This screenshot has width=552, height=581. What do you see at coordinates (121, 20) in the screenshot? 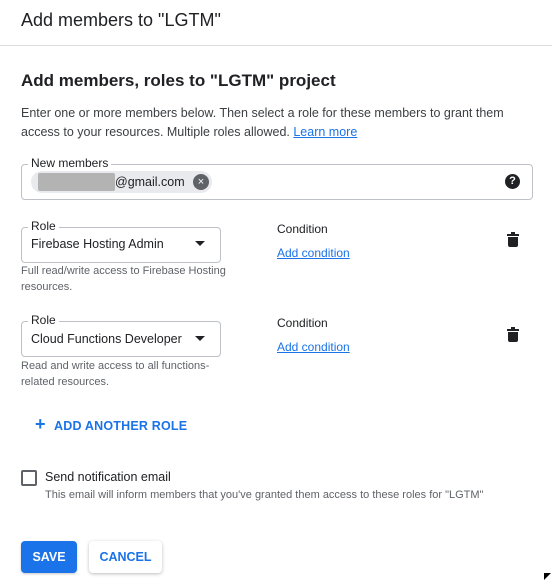
I see `dialog-title: Add members to "LGTM"` at bounding box center [121, 20].